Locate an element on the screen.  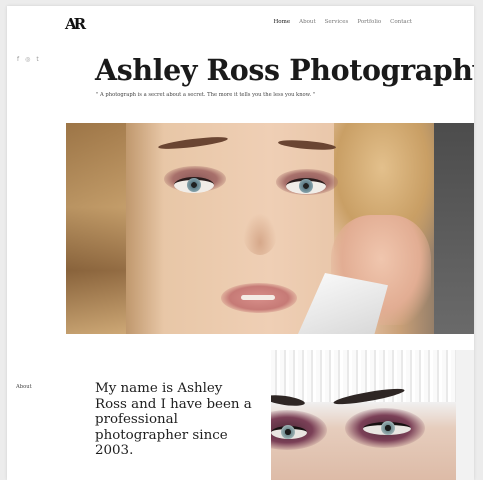
social-links: f ◎ t is located at coordinates (28, 60).